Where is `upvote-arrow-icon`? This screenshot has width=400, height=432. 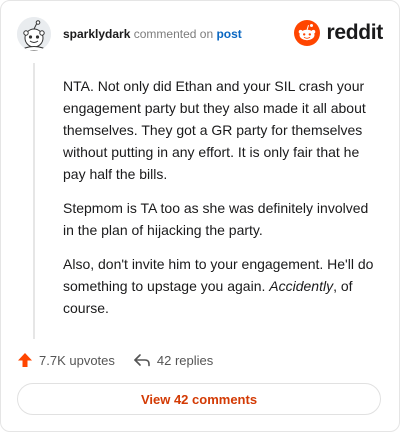
upvote-arrow-icon is located at coordinates (25, 360).